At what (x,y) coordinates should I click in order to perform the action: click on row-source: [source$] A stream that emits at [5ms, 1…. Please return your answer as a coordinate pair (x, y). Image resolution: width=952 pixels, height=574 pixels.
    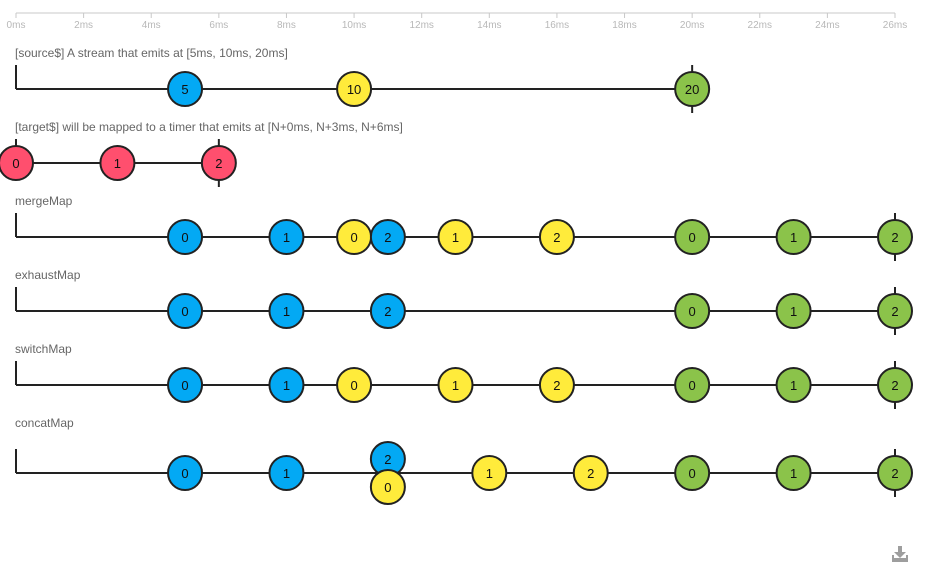
    Looking at the image, I should click on (363, 79).